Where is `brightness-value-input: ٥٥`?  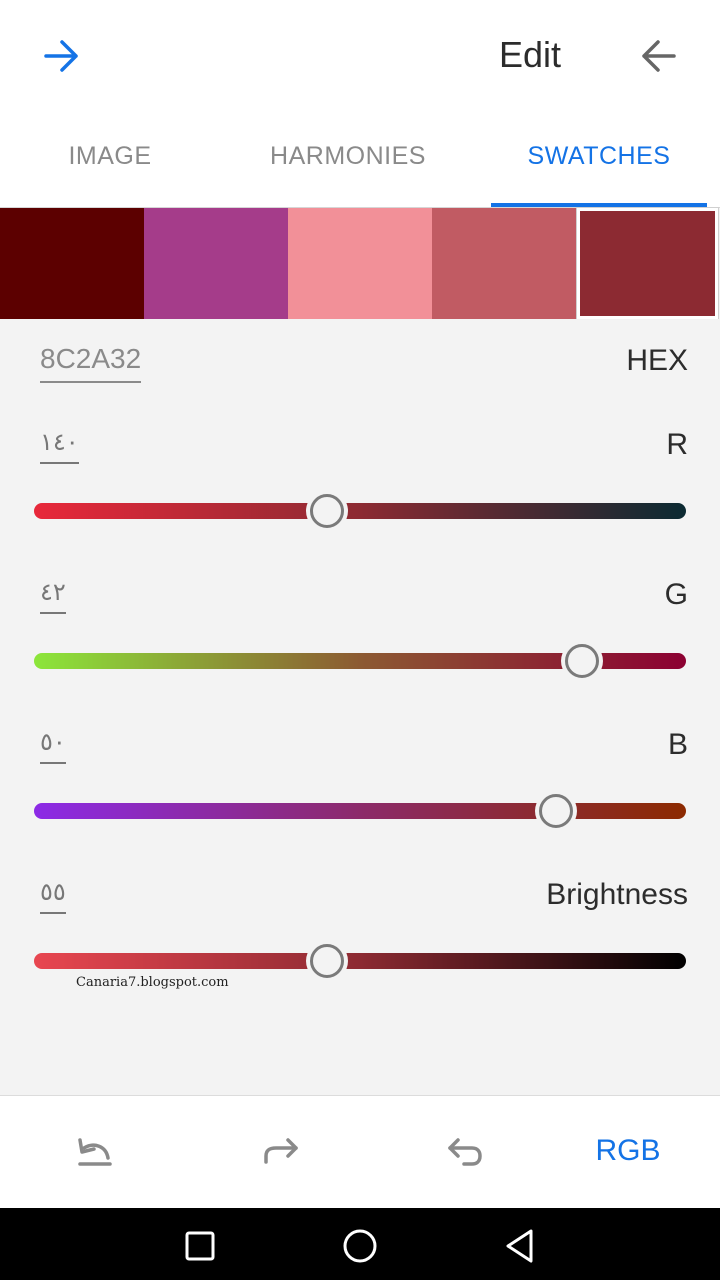
brightness-value-input: ٥٥ is located at coordinates (53, 896).